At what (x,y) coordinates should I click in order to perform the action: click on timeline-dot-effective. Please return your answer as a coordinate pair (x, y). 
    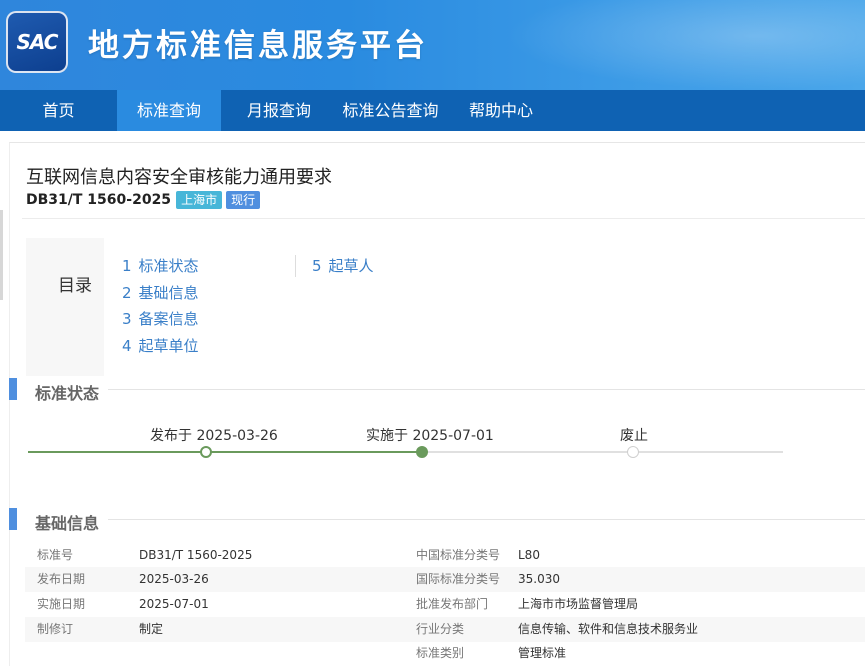
    Looking at the image, I should click on (422, 452).